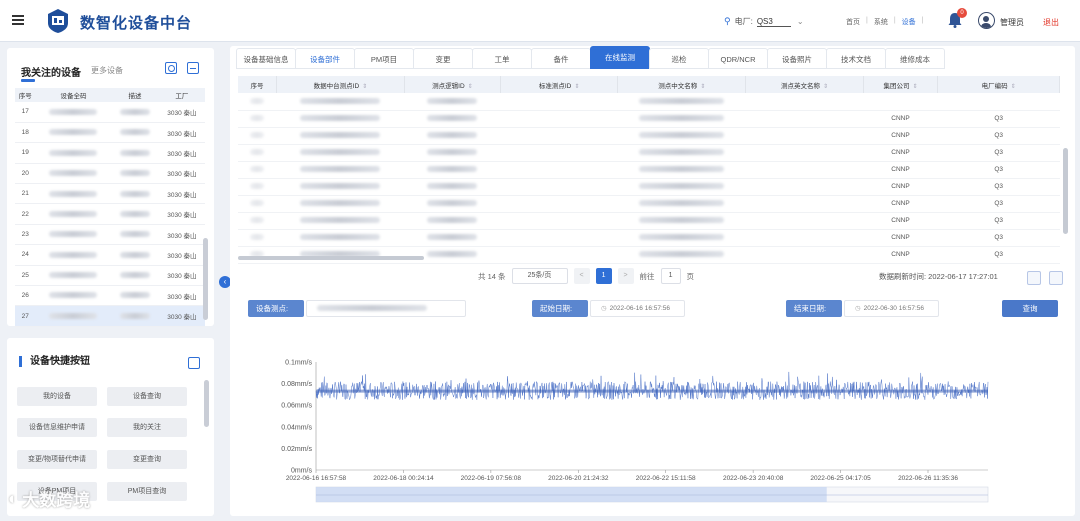  What do you see at coordinates (853, 22) in the screenshot?
I see `link-home: 首页` at bounding box center [853, 22].